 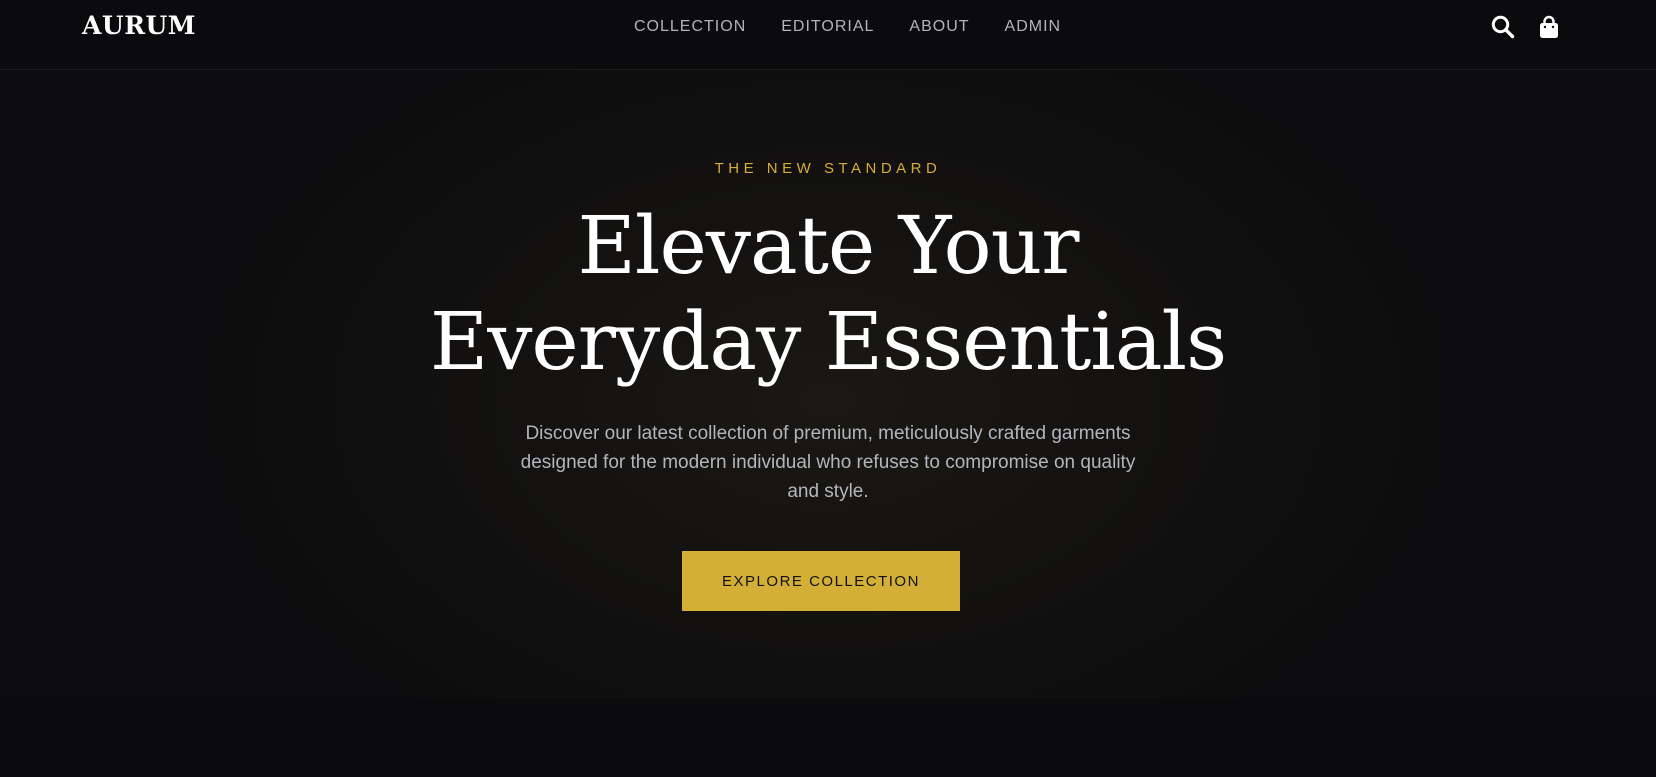 I want to click on main-nav: COLLECTION EDITORIAL ABOUT ADMIN, so click(x=847, y=27).